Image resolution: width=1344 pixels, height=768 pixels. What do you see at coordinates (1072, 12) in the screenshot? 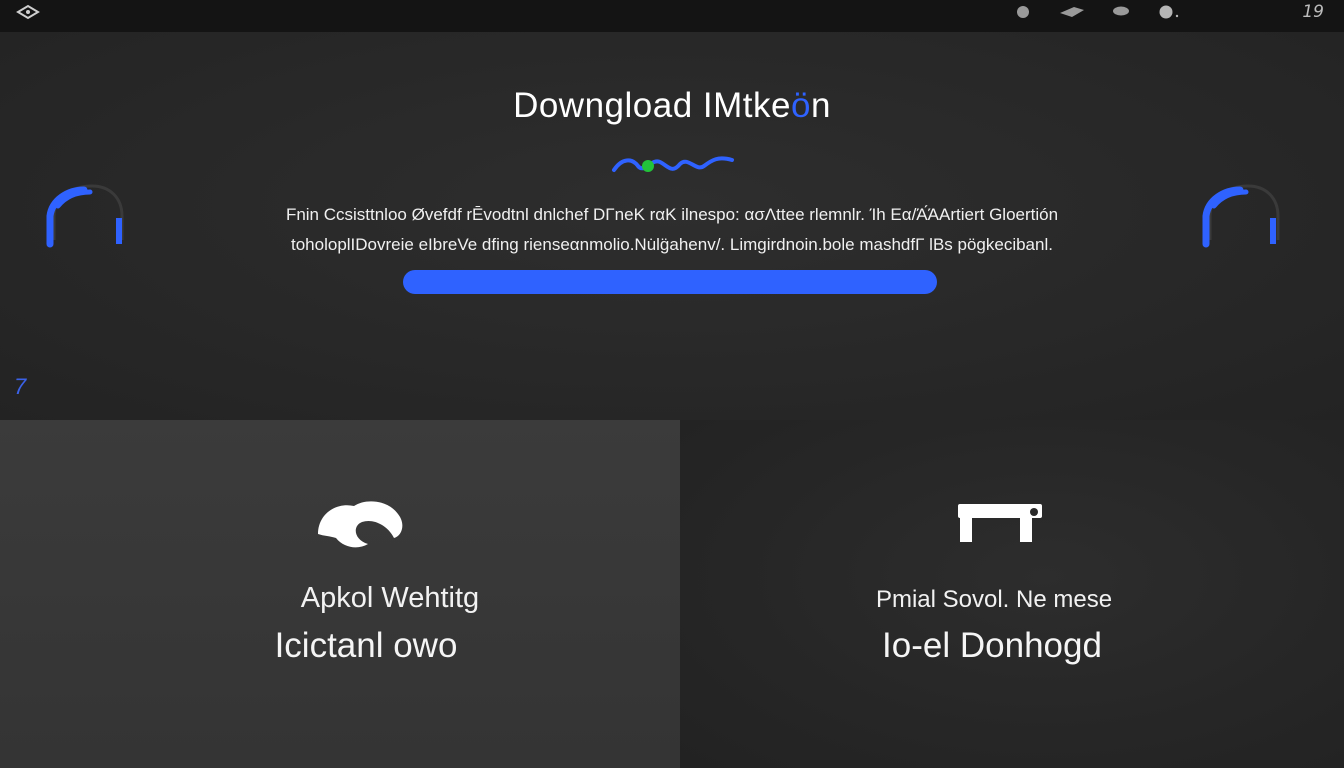
I see `chevron-icon` at bounding box center [1072, 12].